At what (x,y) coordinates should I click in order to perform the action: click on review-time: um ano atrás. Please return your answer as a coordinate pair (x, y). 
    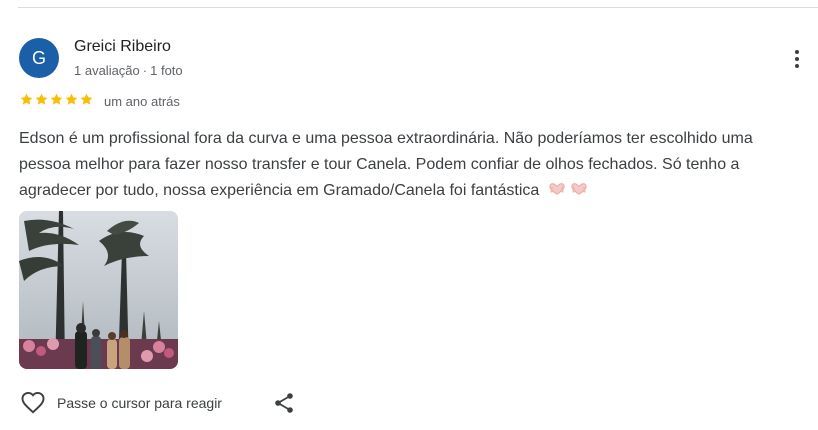
    Looking at the image, I should click on (142, 101).